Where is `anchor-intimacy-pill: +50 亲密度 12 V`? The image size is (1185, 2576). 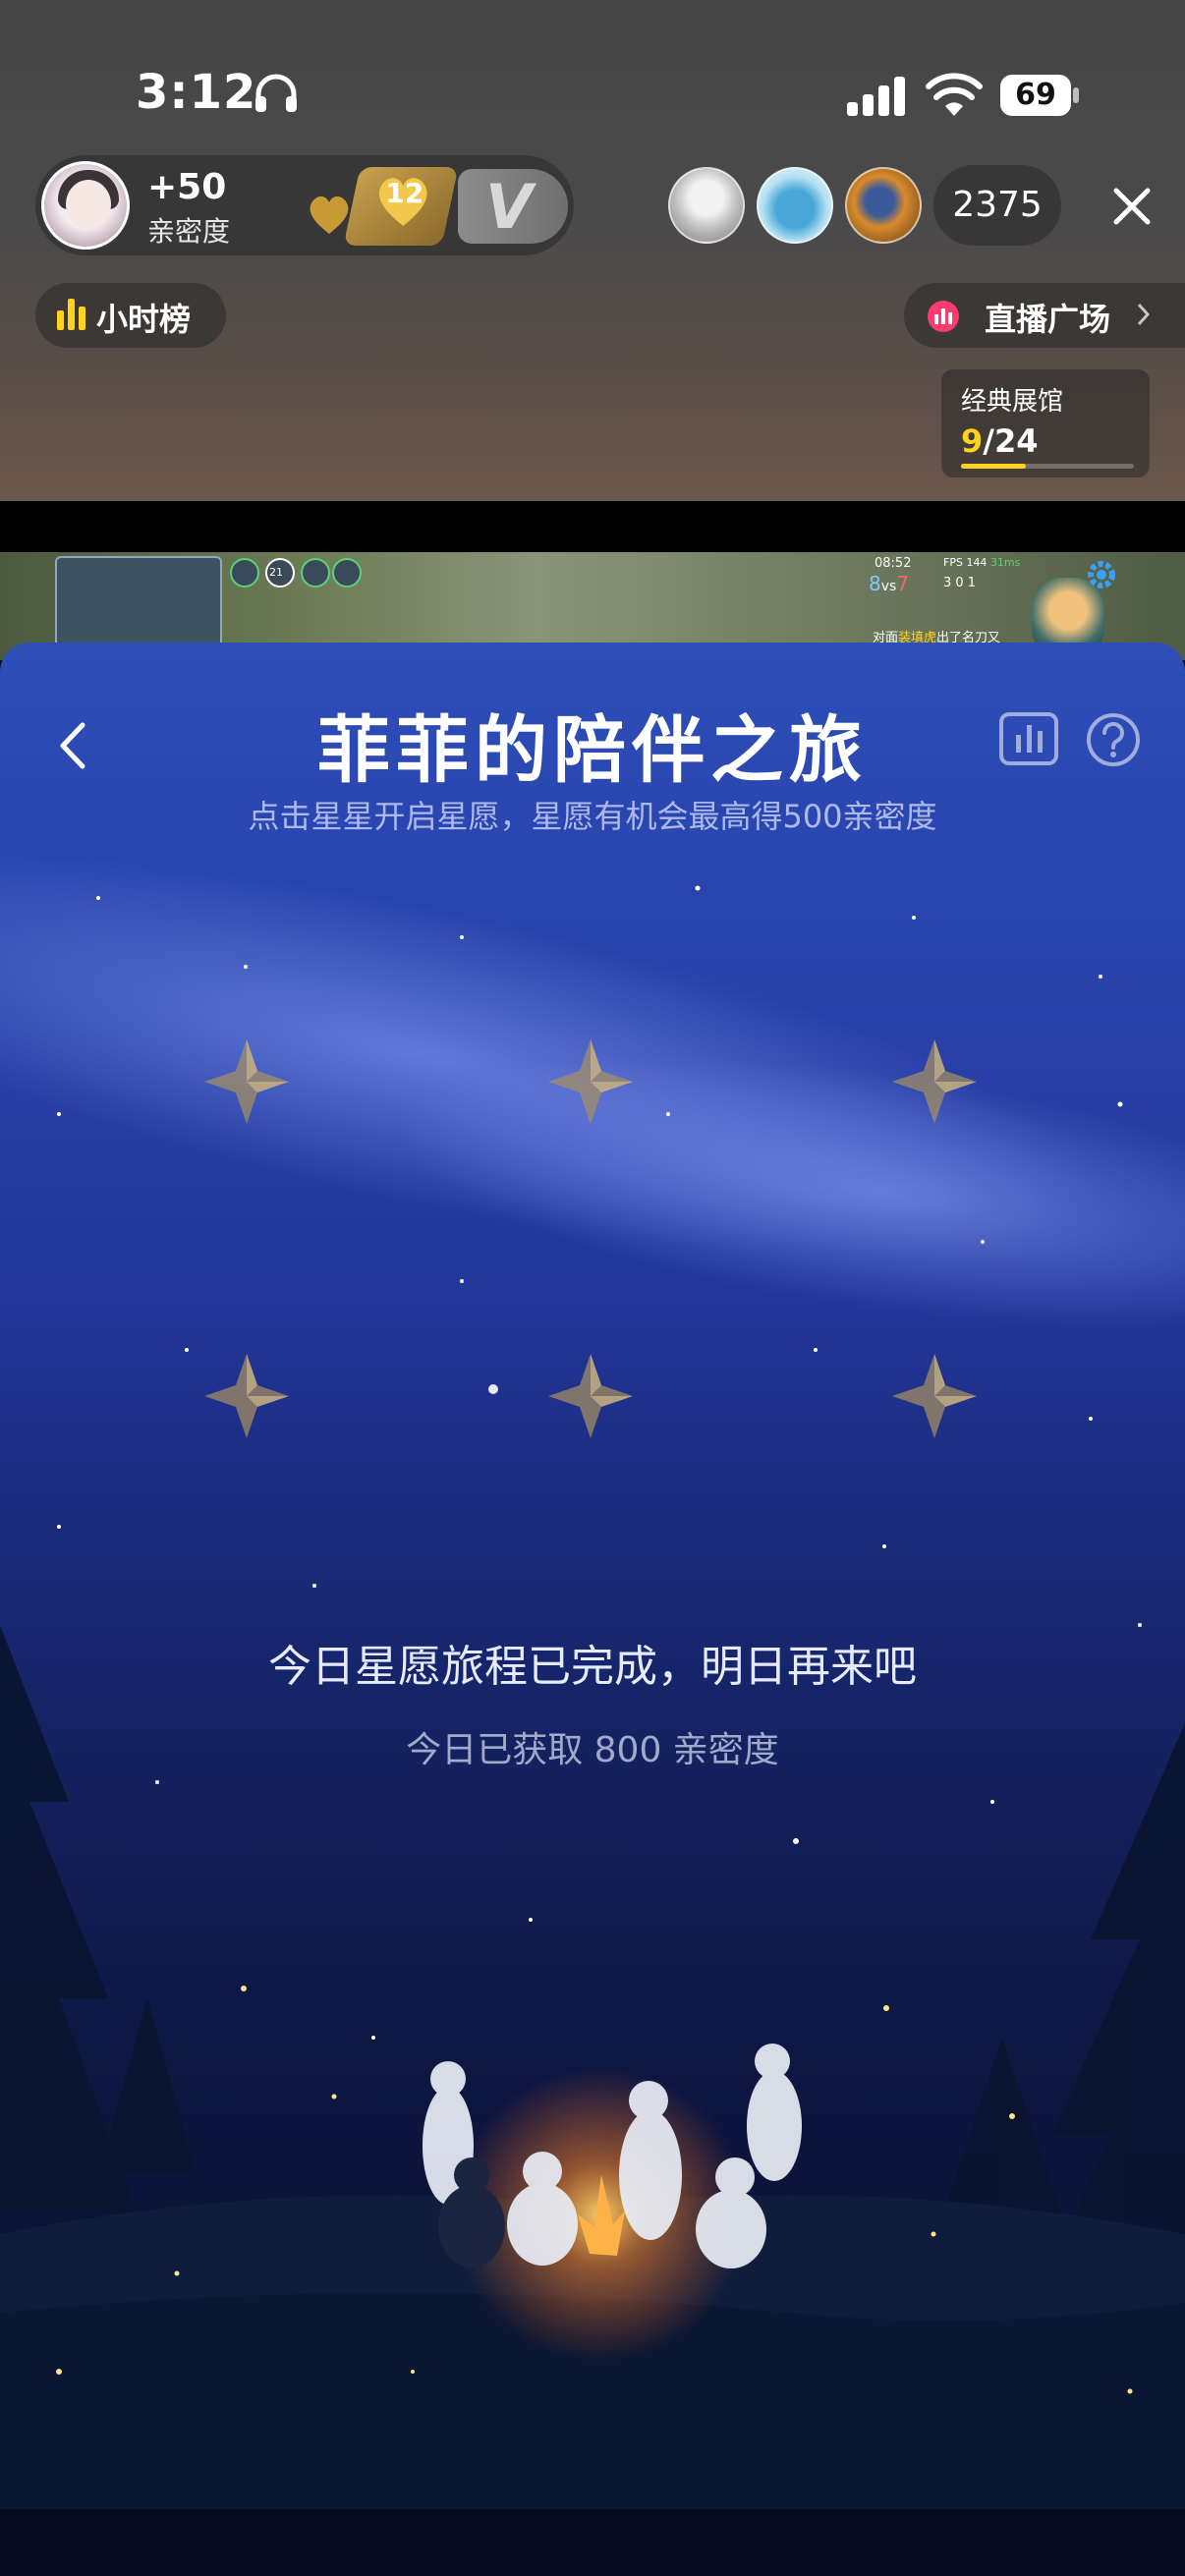
anchor-intimacy-pill: +50 亲密度 12 V is located at coordinates (305, 205).